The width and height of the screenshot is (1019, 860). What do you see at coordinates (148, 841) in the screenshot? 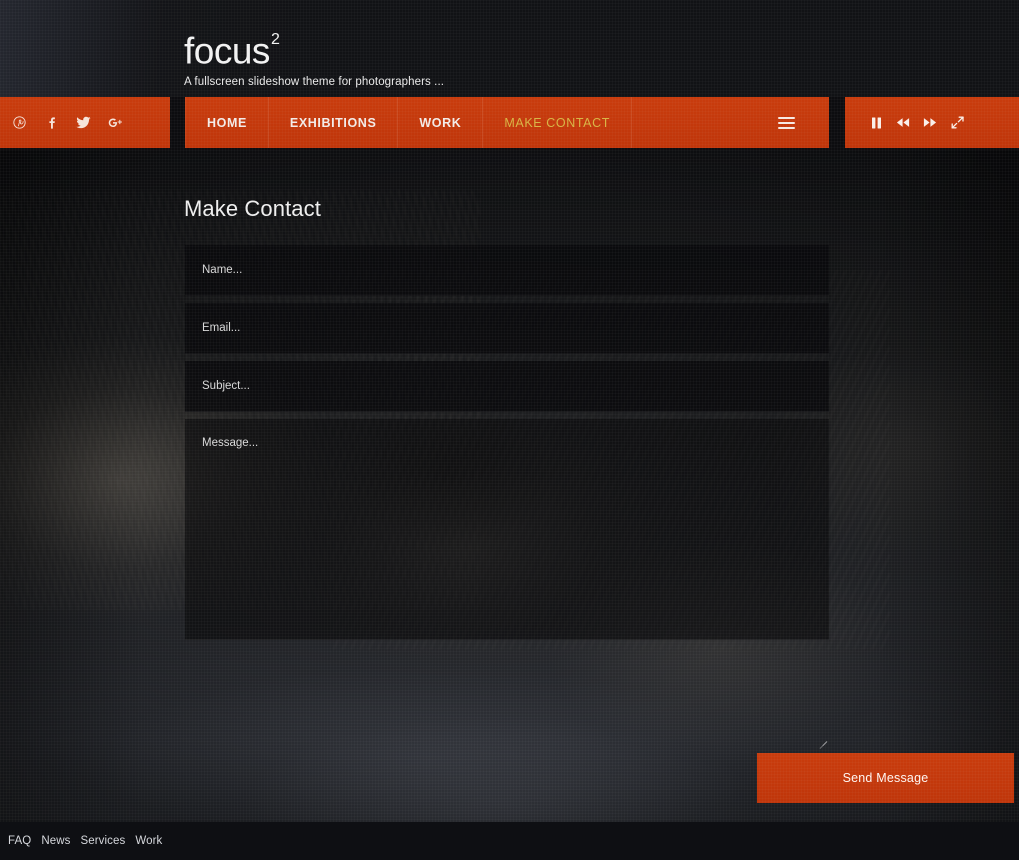
I see `footer-link-work: Work` at bounding box center [148, 841].